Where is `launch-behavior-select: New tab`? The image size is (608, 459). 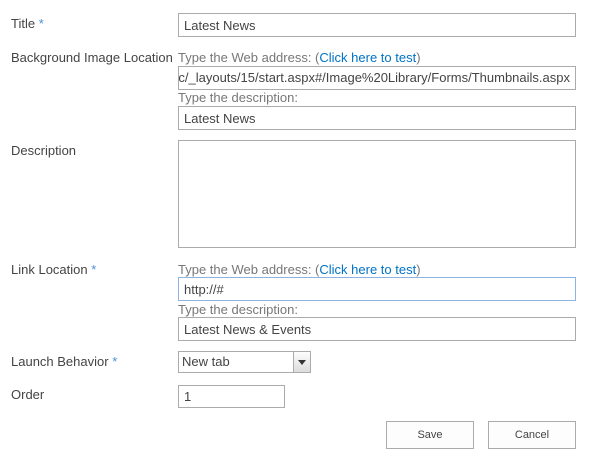 launch-behavior-select: New tab is located at coordinates (244, 362).